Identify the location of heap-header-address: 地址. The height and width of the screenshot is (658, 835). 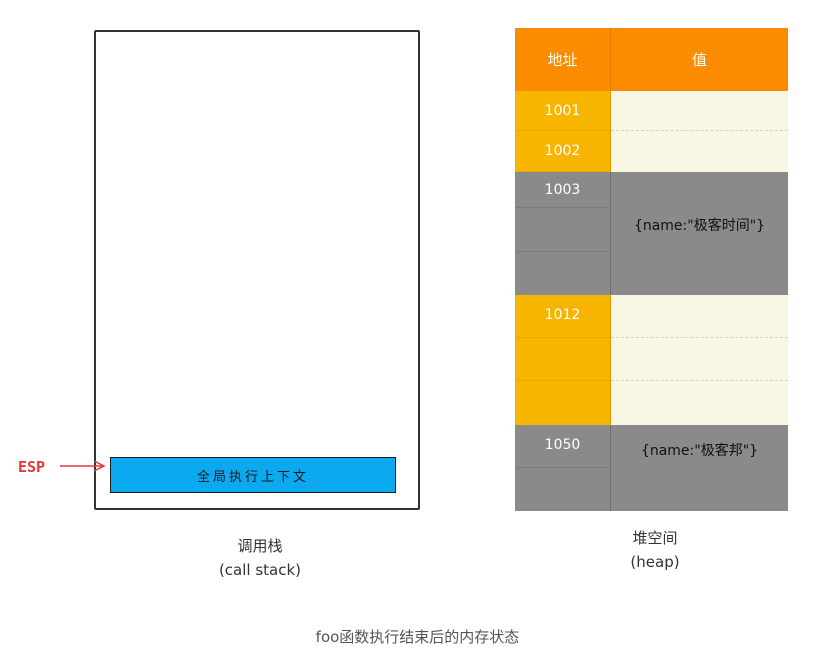
(563, 59).